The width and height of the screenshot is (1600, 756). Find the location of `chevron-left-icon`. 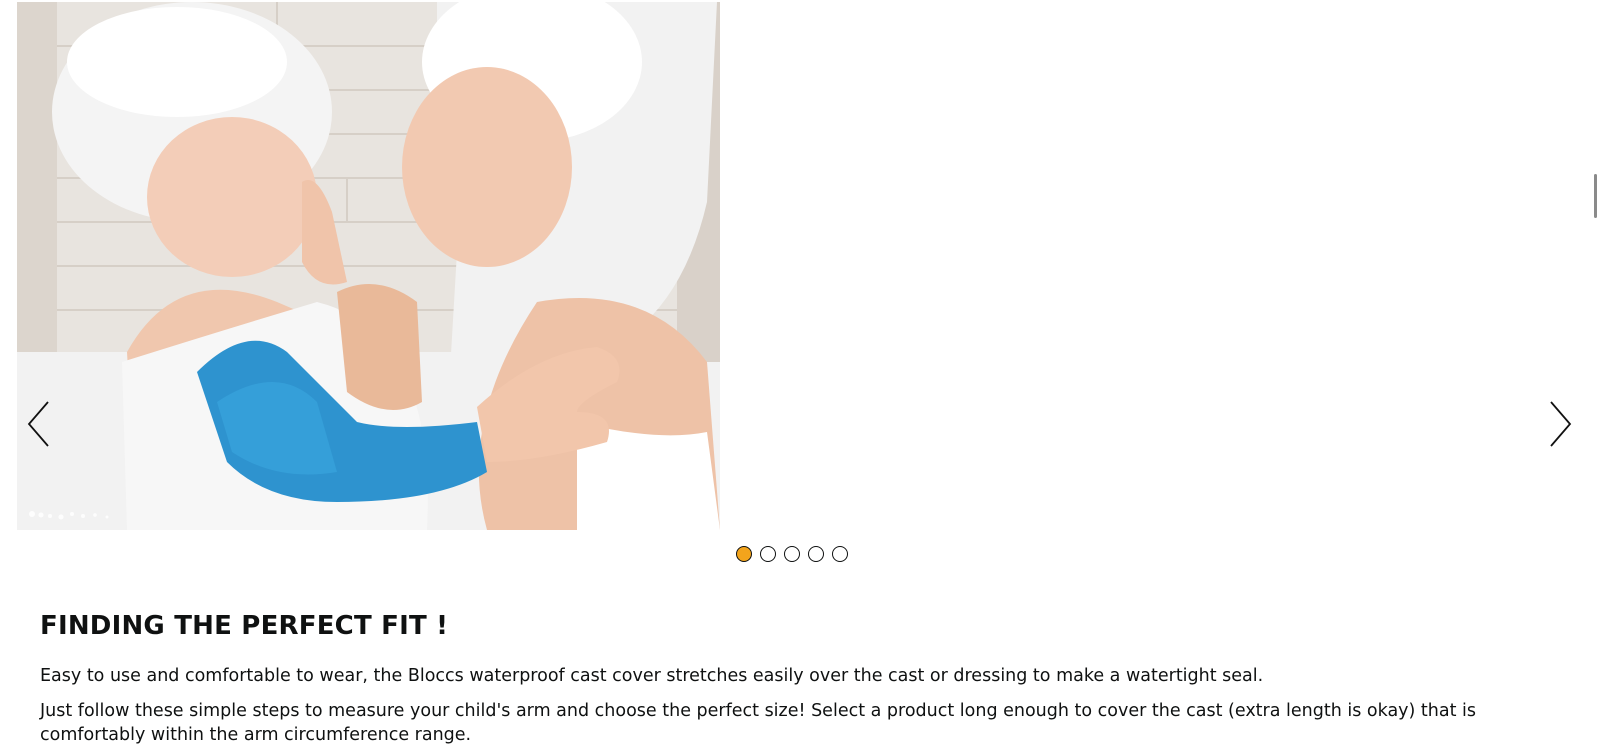

chevron-left-icon is located at coordinates (38, 424).